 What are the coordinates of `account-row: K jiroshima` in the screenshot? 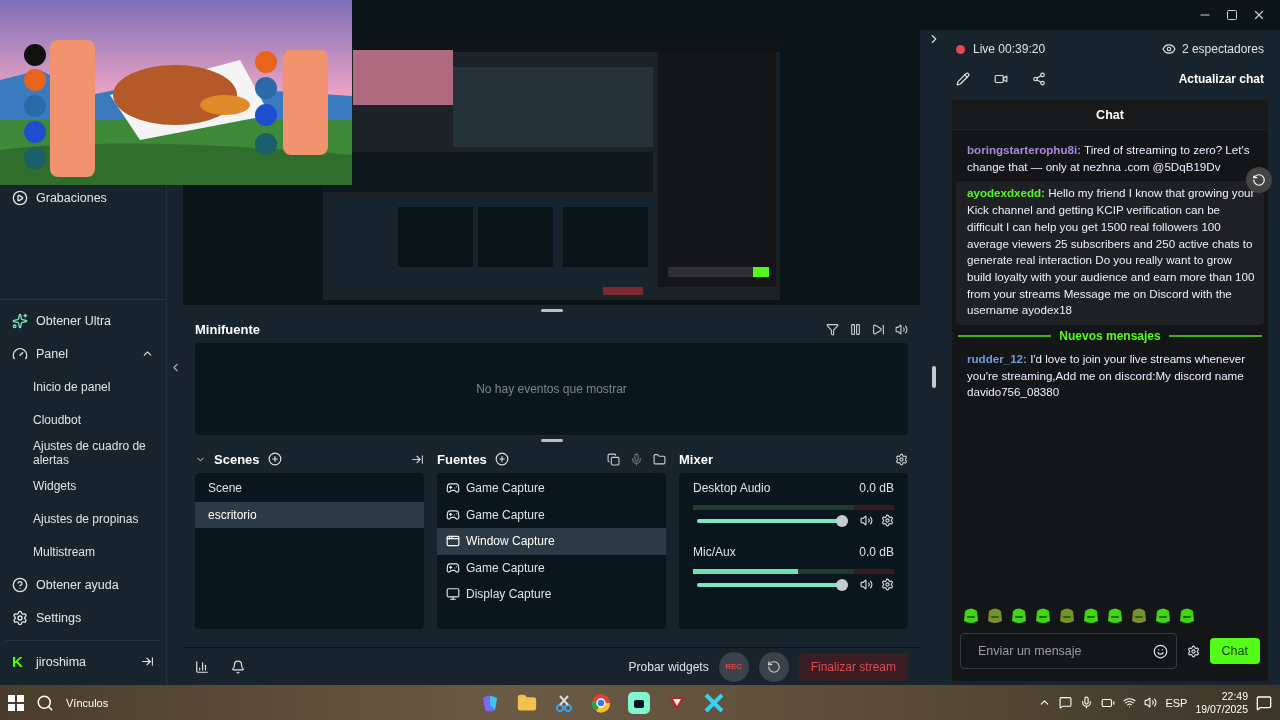 It's located at (83, 661).